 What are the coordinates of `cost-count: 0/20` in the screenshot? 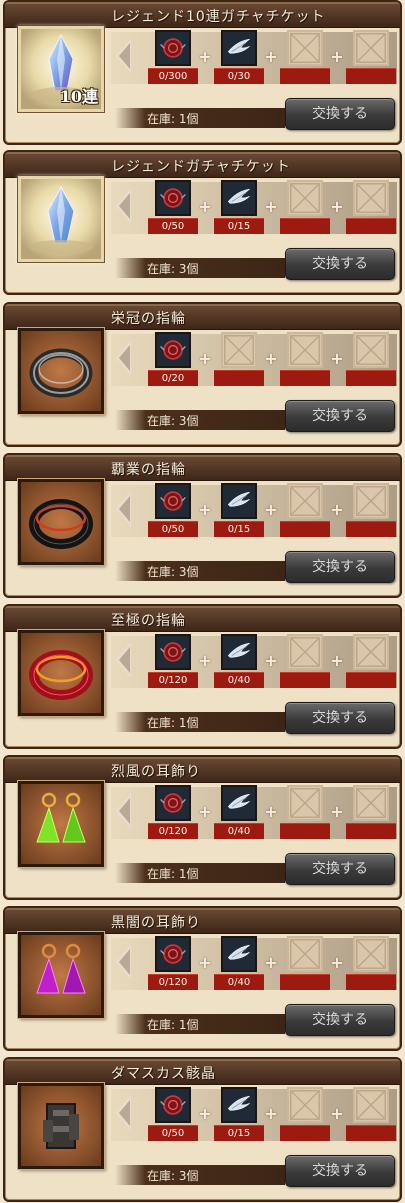 It's located at (173, 378).